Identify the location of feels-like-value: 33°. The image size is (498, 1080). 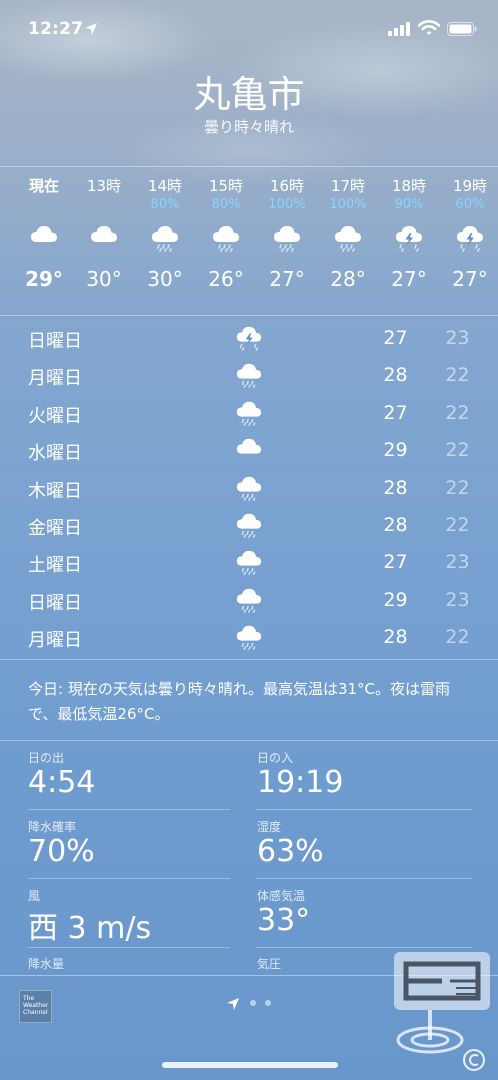
(284, 920).